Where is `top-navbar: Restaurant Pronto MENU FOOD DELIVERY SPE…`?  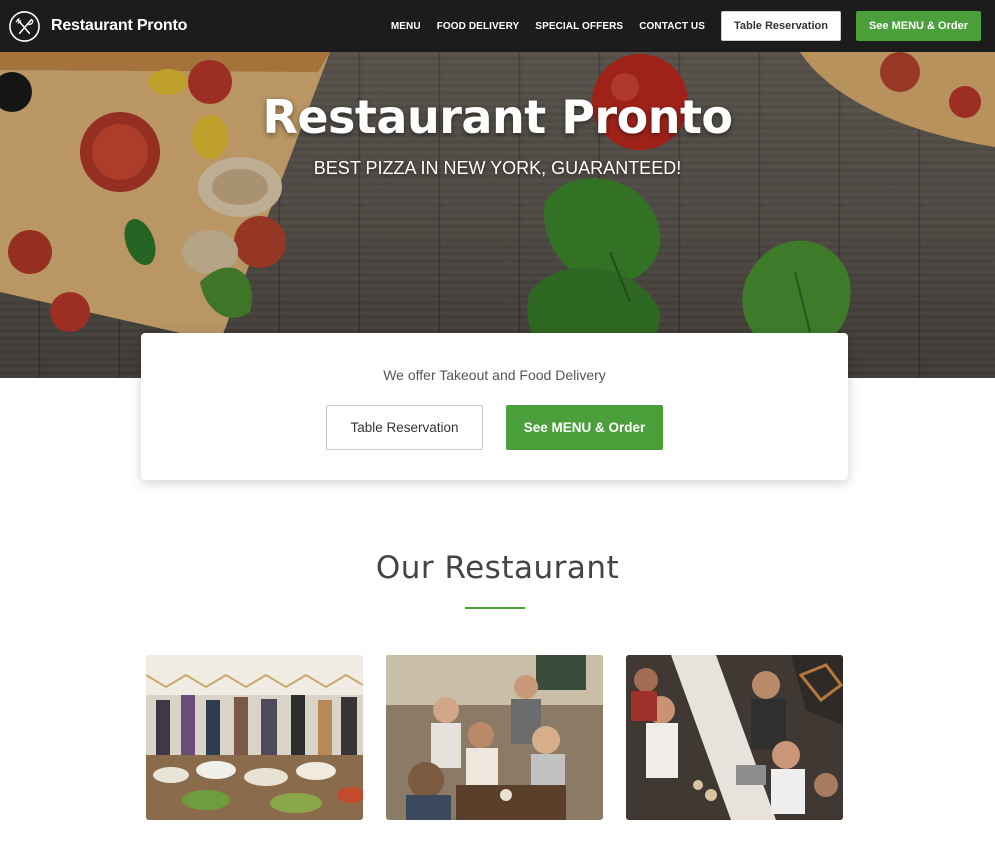
top-navbar: Restaurant Pronto MENU FOOD DELIVERY SPE… is located at coordinates (497, 26).